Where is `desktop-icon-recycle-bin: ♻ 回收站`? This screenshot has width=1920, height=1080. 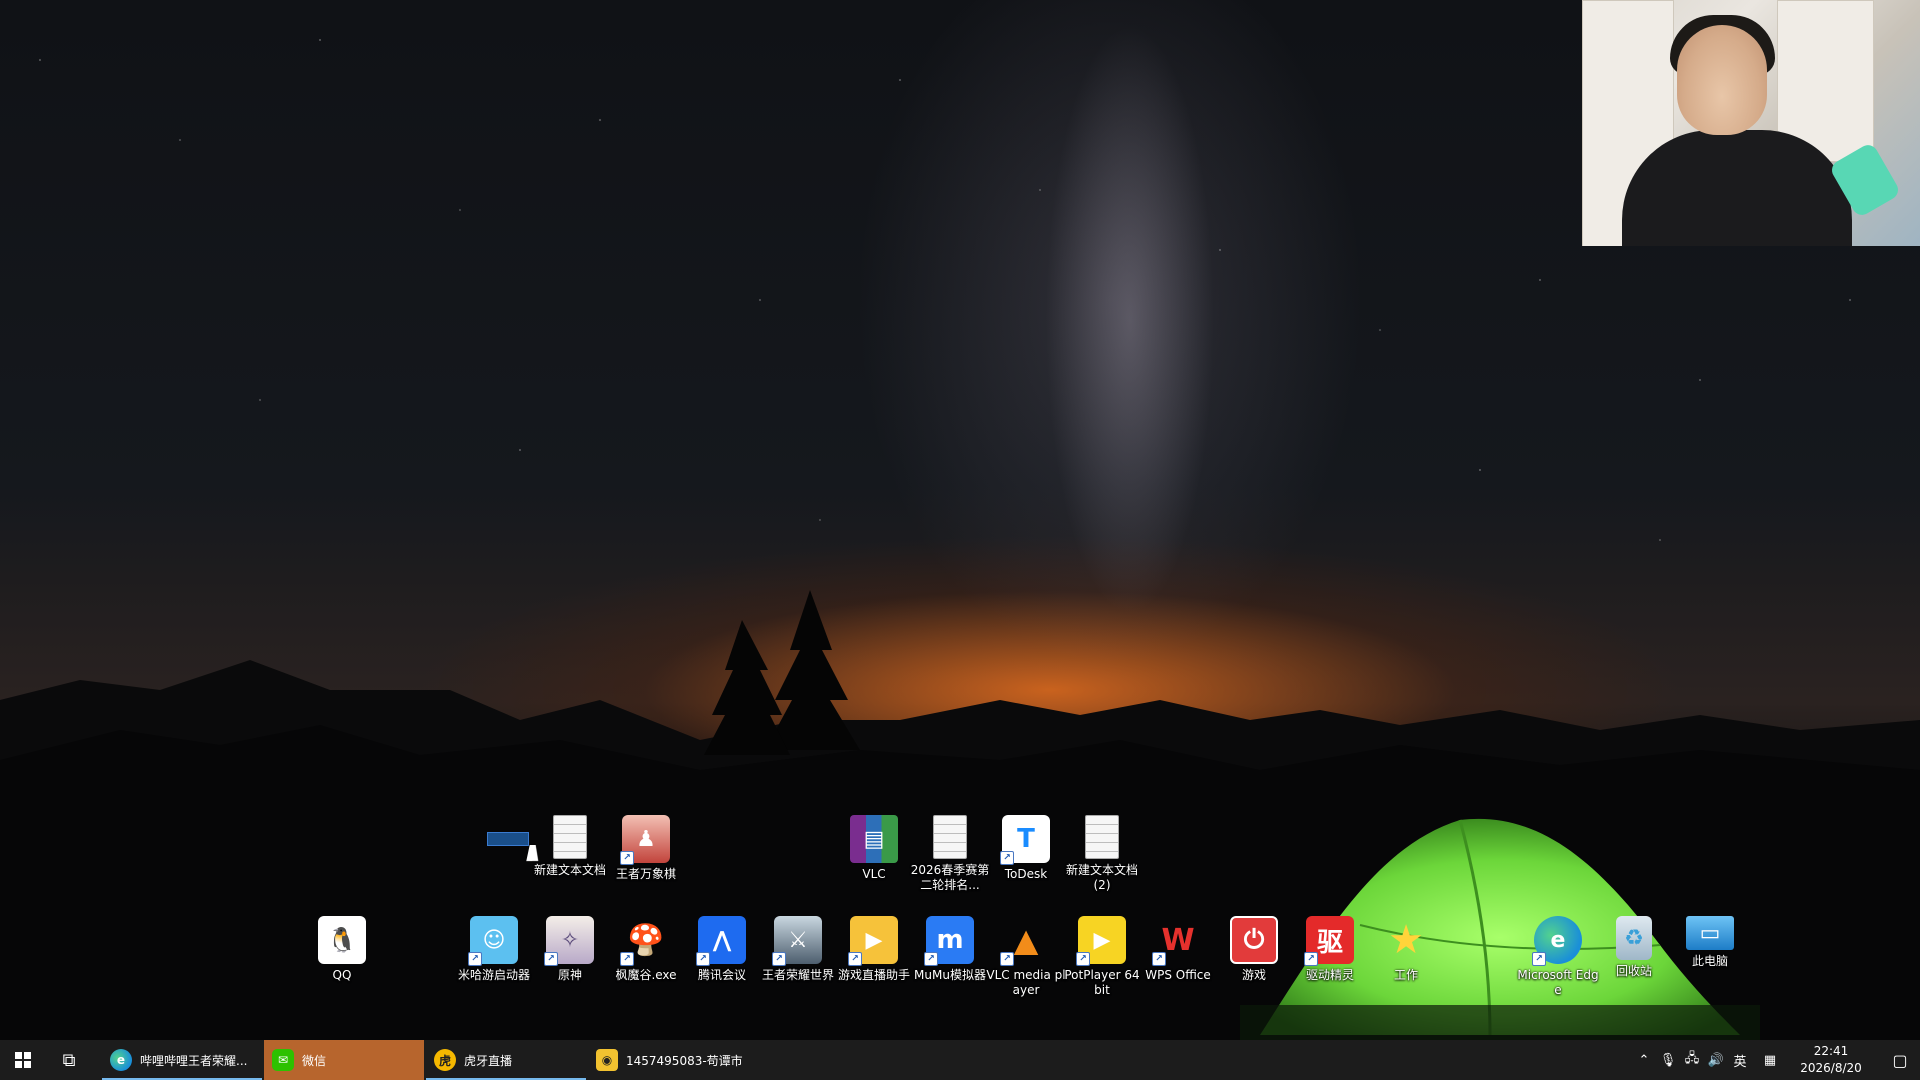 desktop-icon-recycle-bin: ♻ 回收站 is located at coordinates (1634, 947).